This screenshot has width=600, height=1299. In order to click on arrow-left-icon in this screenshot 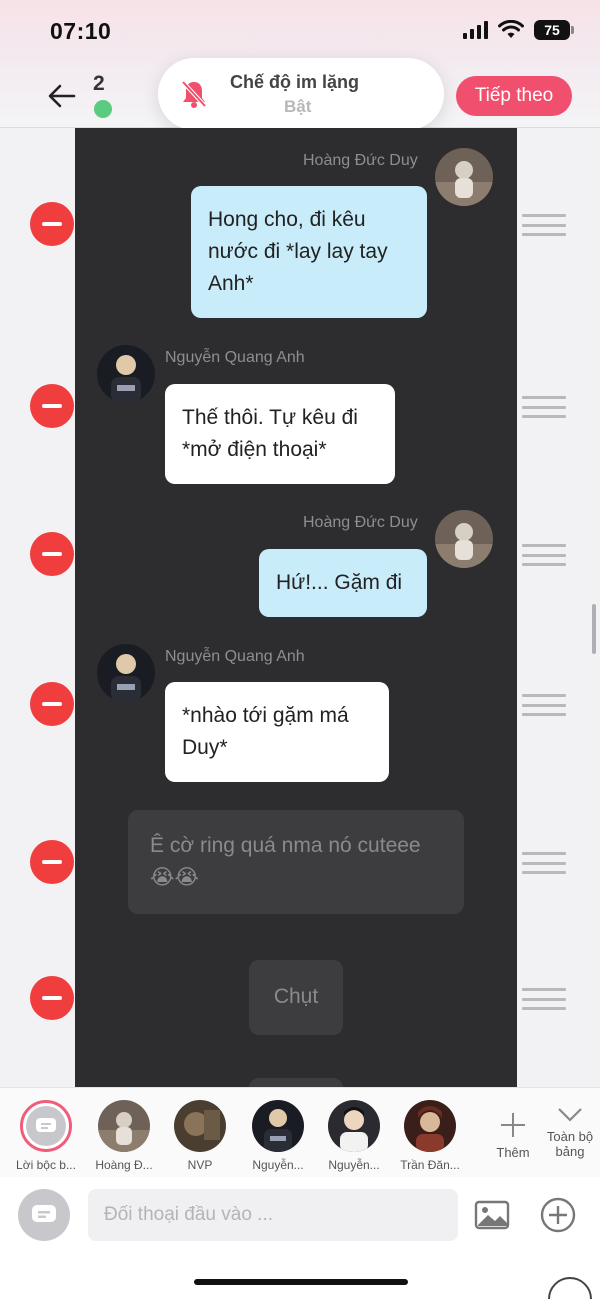, I will do `click(62, 96)`.